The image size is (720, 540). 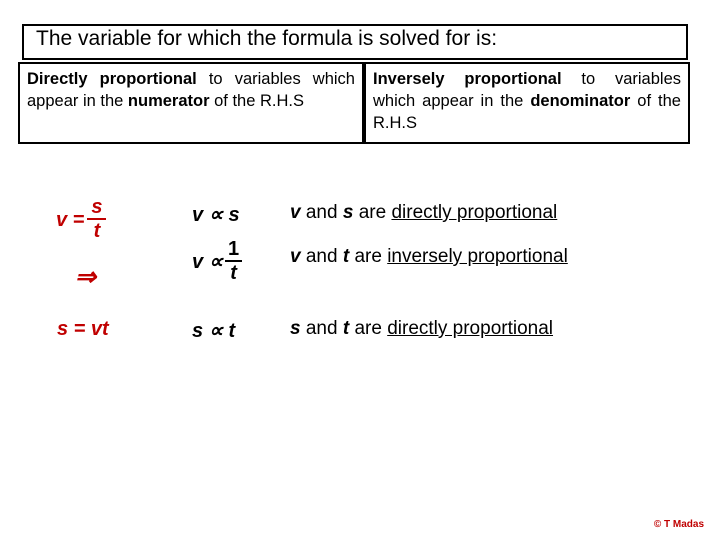 I want to click on proportion-s-t: s ∝ t, so click(x=213, y=330).